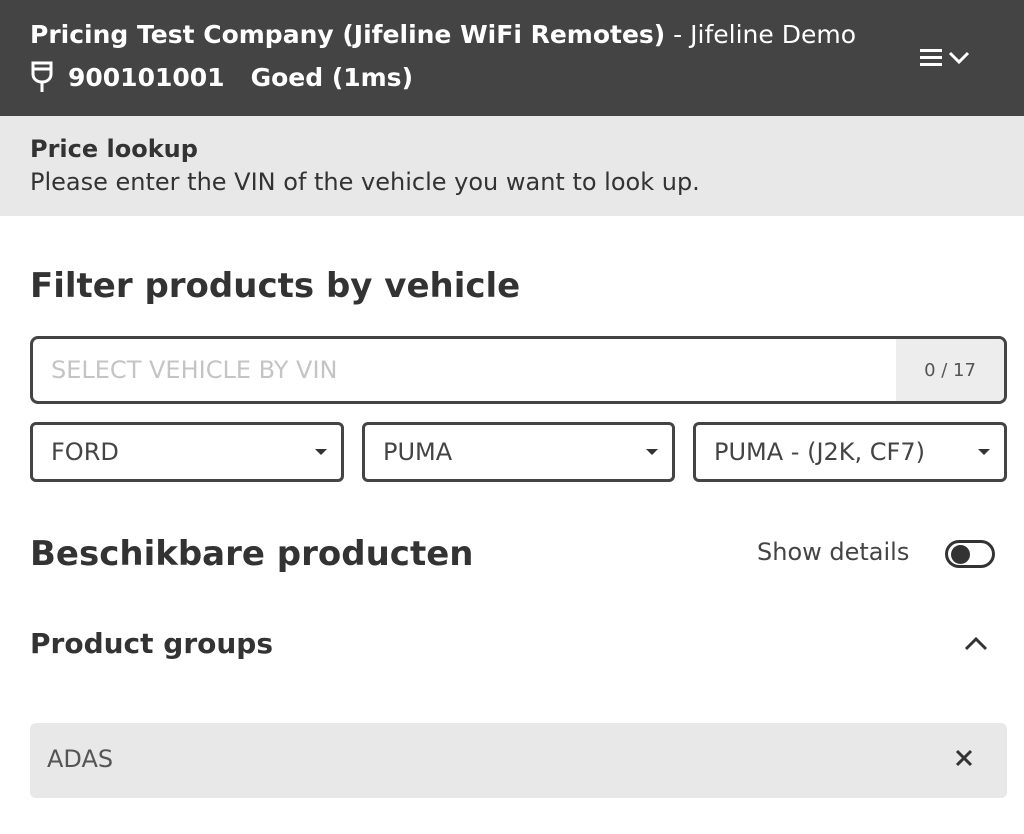 This screenshot has width=1024, height=834. I want to click on page-title: Price lookup, so click(114, 149).